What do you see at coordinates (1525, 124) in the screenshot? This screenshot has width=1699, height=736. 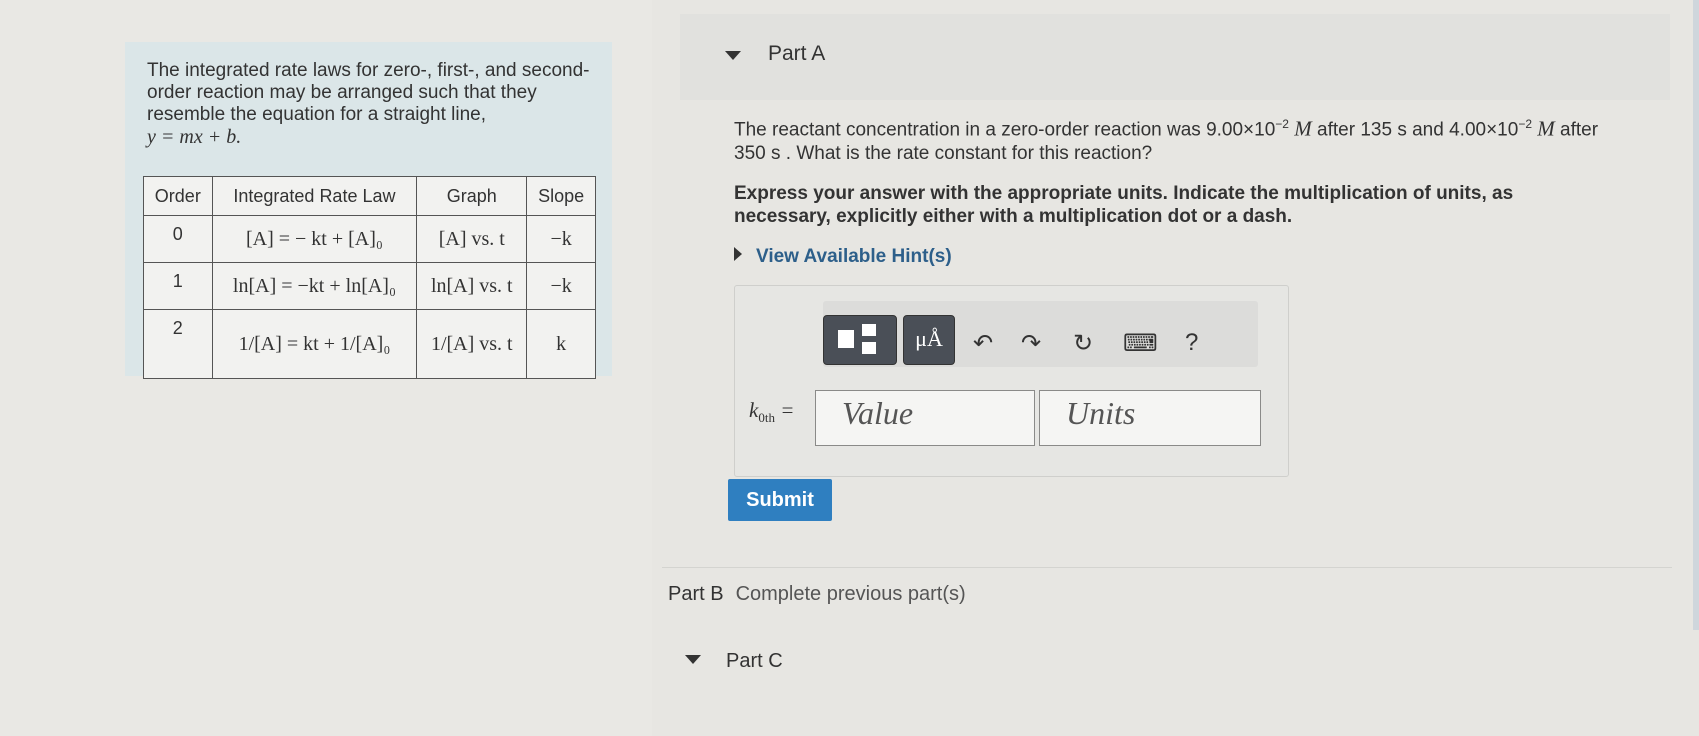 I see `exponent-2: −2` at bounding box center [1525, 124].